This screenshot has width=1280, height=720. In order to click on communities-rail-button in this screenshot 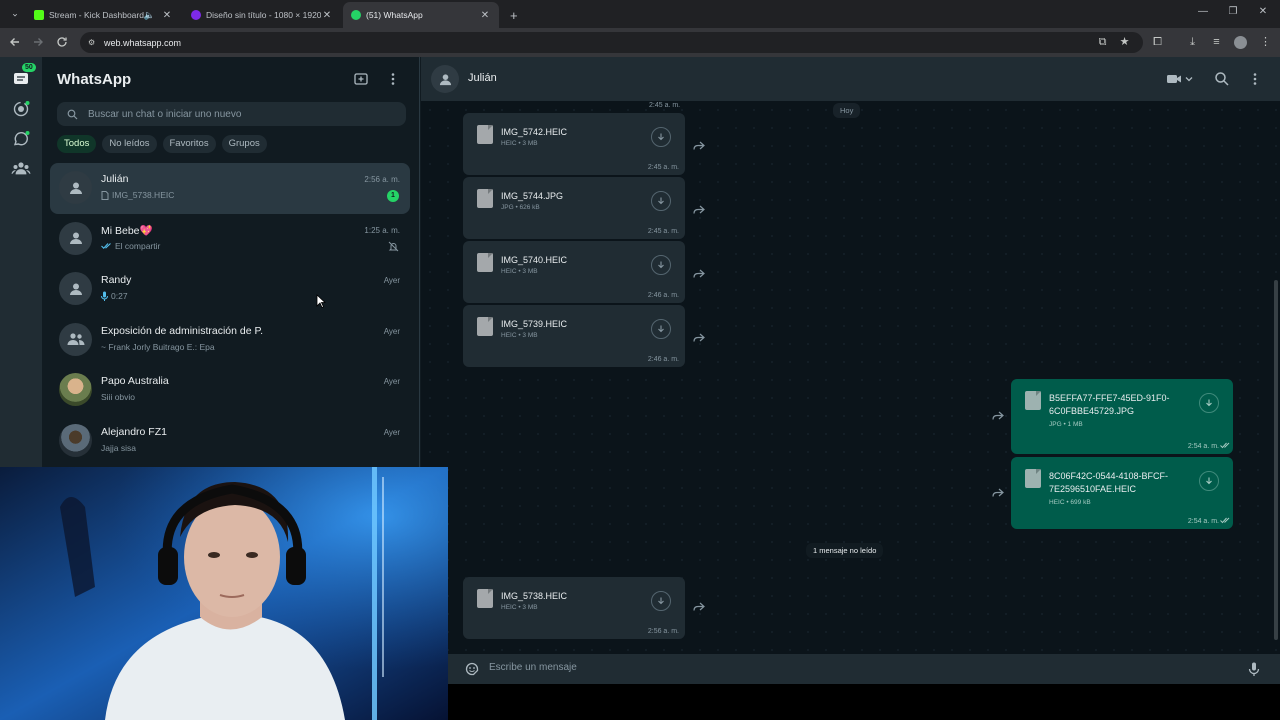, I will do `click(21, 168)`.